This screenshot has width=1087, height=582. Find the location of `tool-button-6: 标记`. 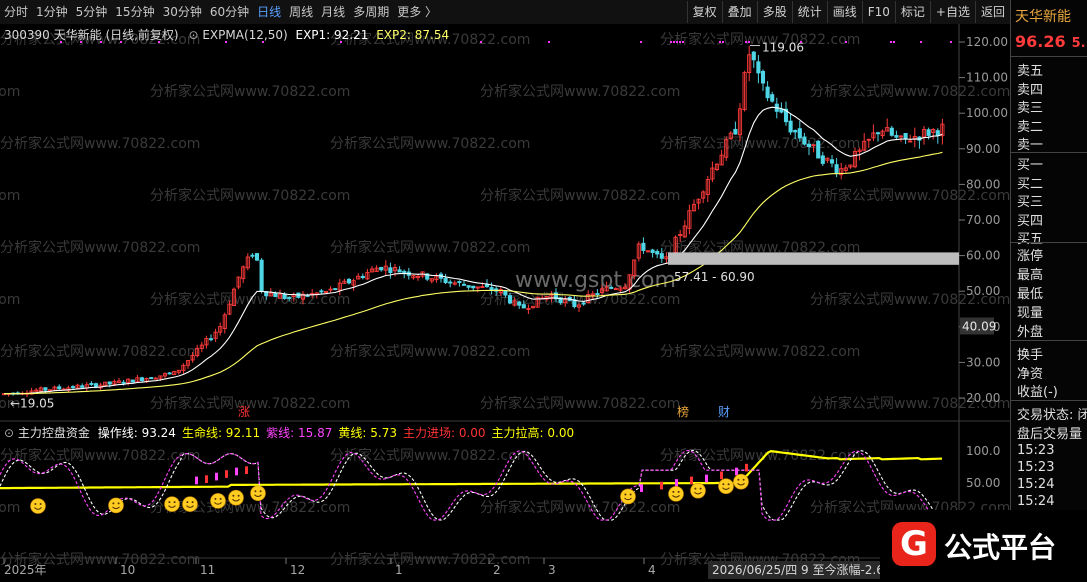

tool-button-6: 标记 is located at coordinates (912, 12).